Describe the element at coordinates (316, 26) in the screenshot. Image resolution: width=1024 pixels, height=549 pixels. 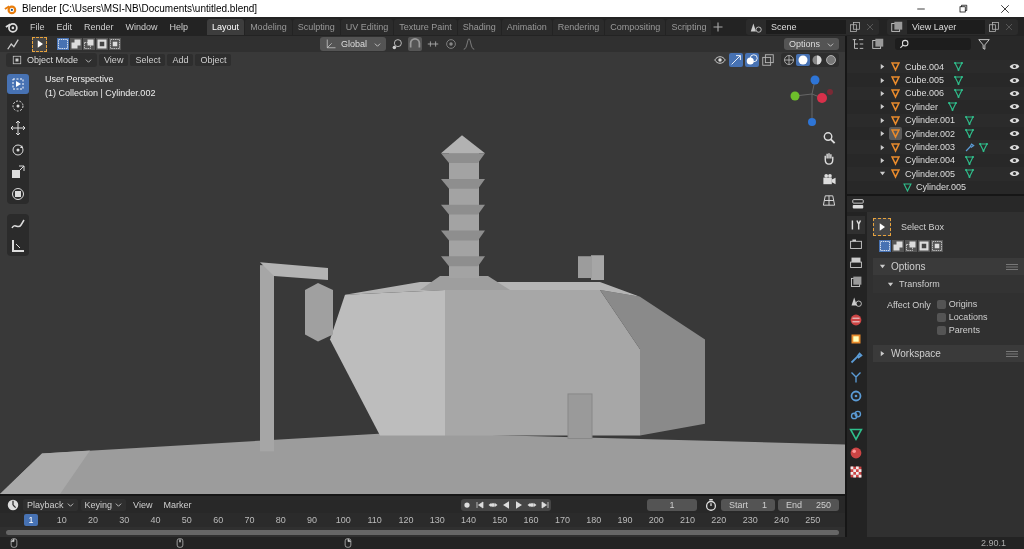
I see `workspace-tab: Sculpting` at that location.